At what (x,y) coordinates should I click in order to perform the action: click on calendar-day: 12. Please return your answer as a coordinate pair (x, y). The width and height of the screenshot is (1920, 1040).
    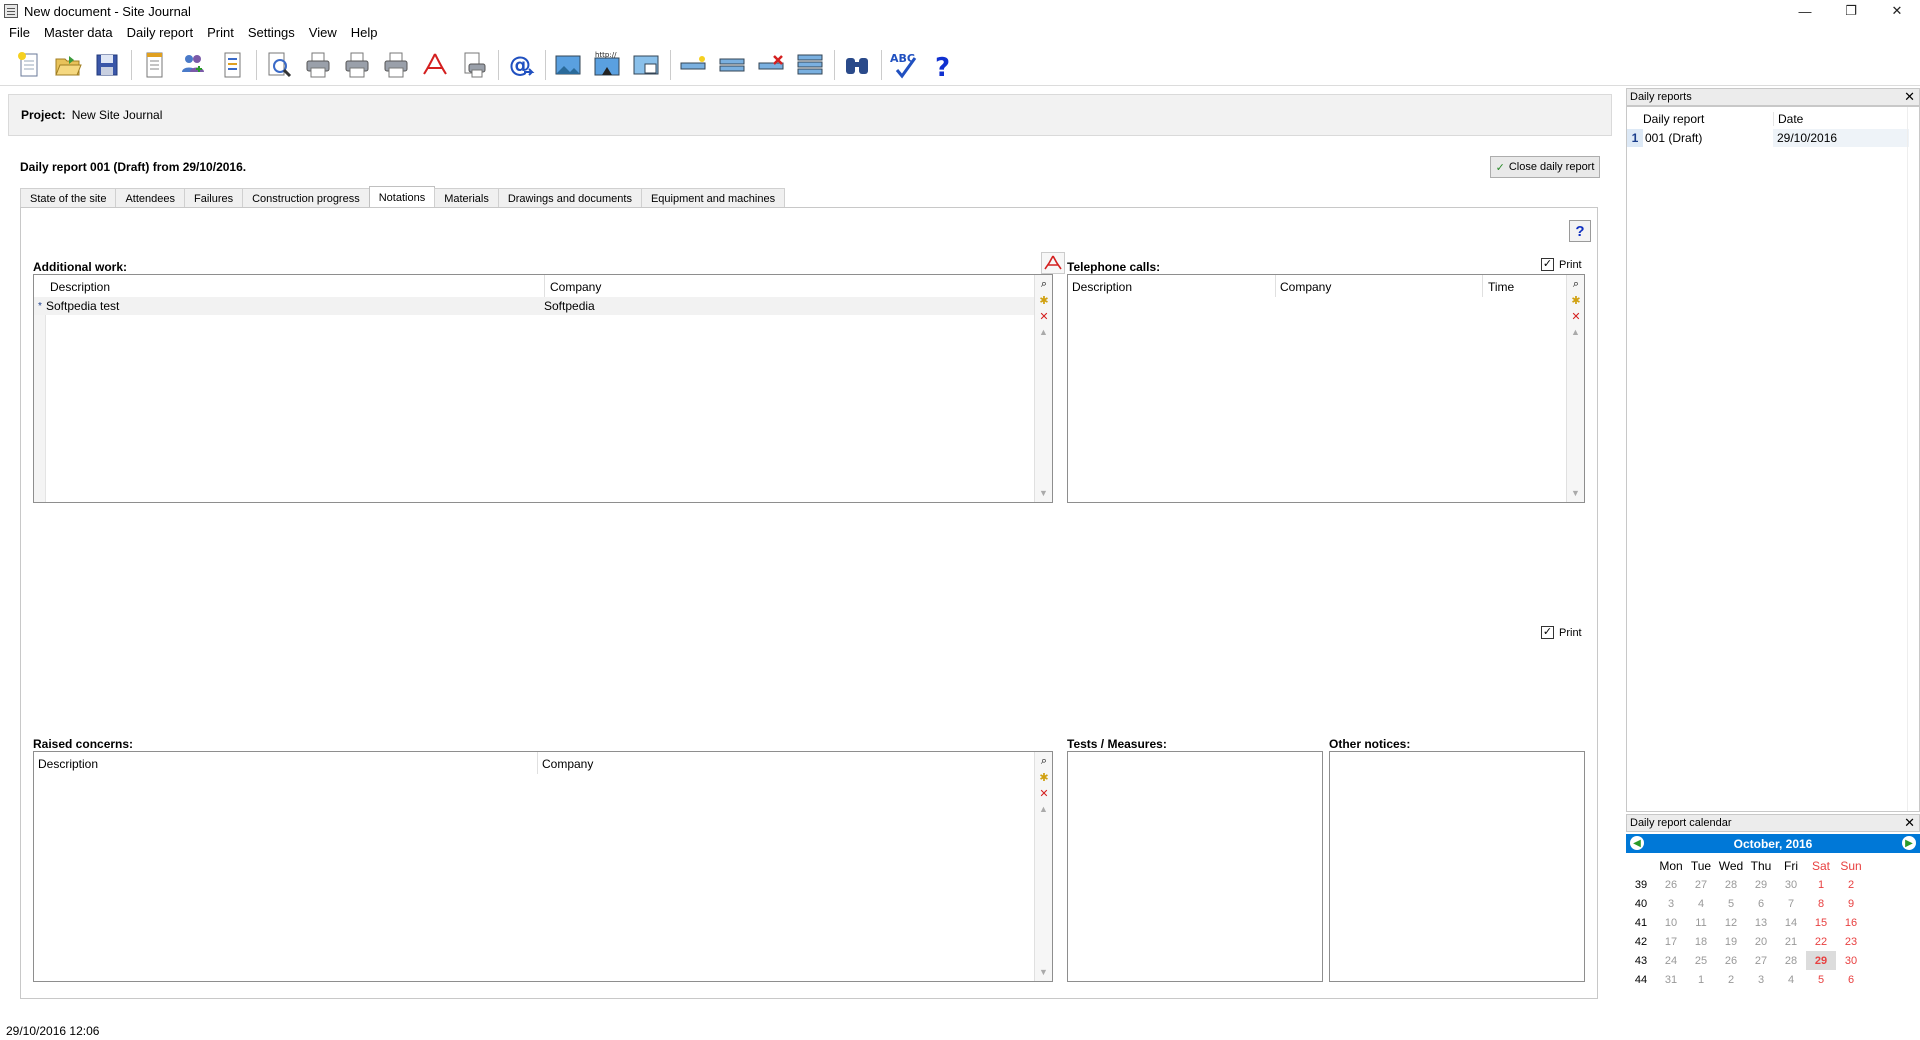
    Looking at the image, I should click on (1731, 922).